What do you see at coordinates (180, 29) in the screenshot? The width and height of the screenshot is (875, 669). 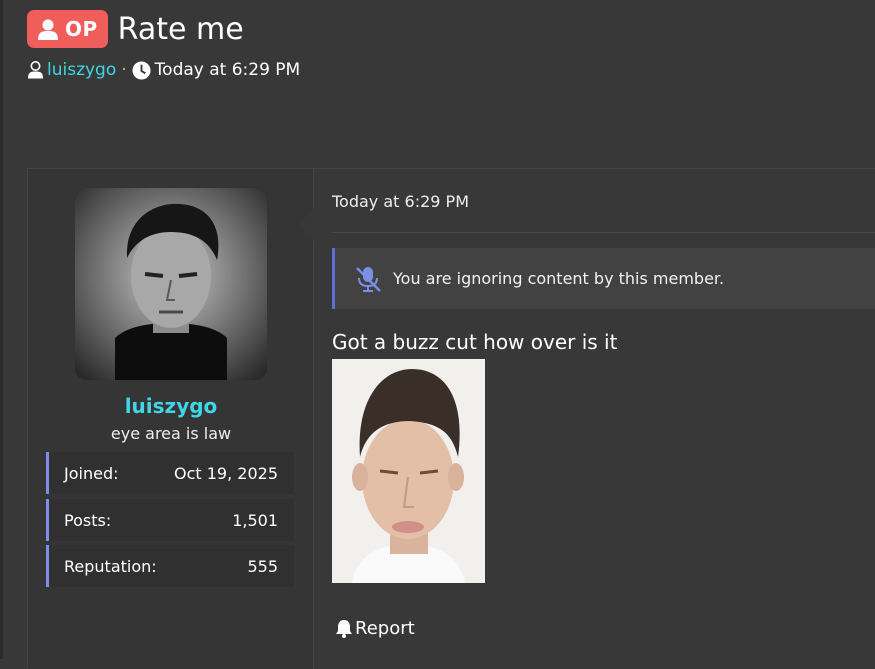 I see `thread-title: Rate me` at bounding box center [180, 29].